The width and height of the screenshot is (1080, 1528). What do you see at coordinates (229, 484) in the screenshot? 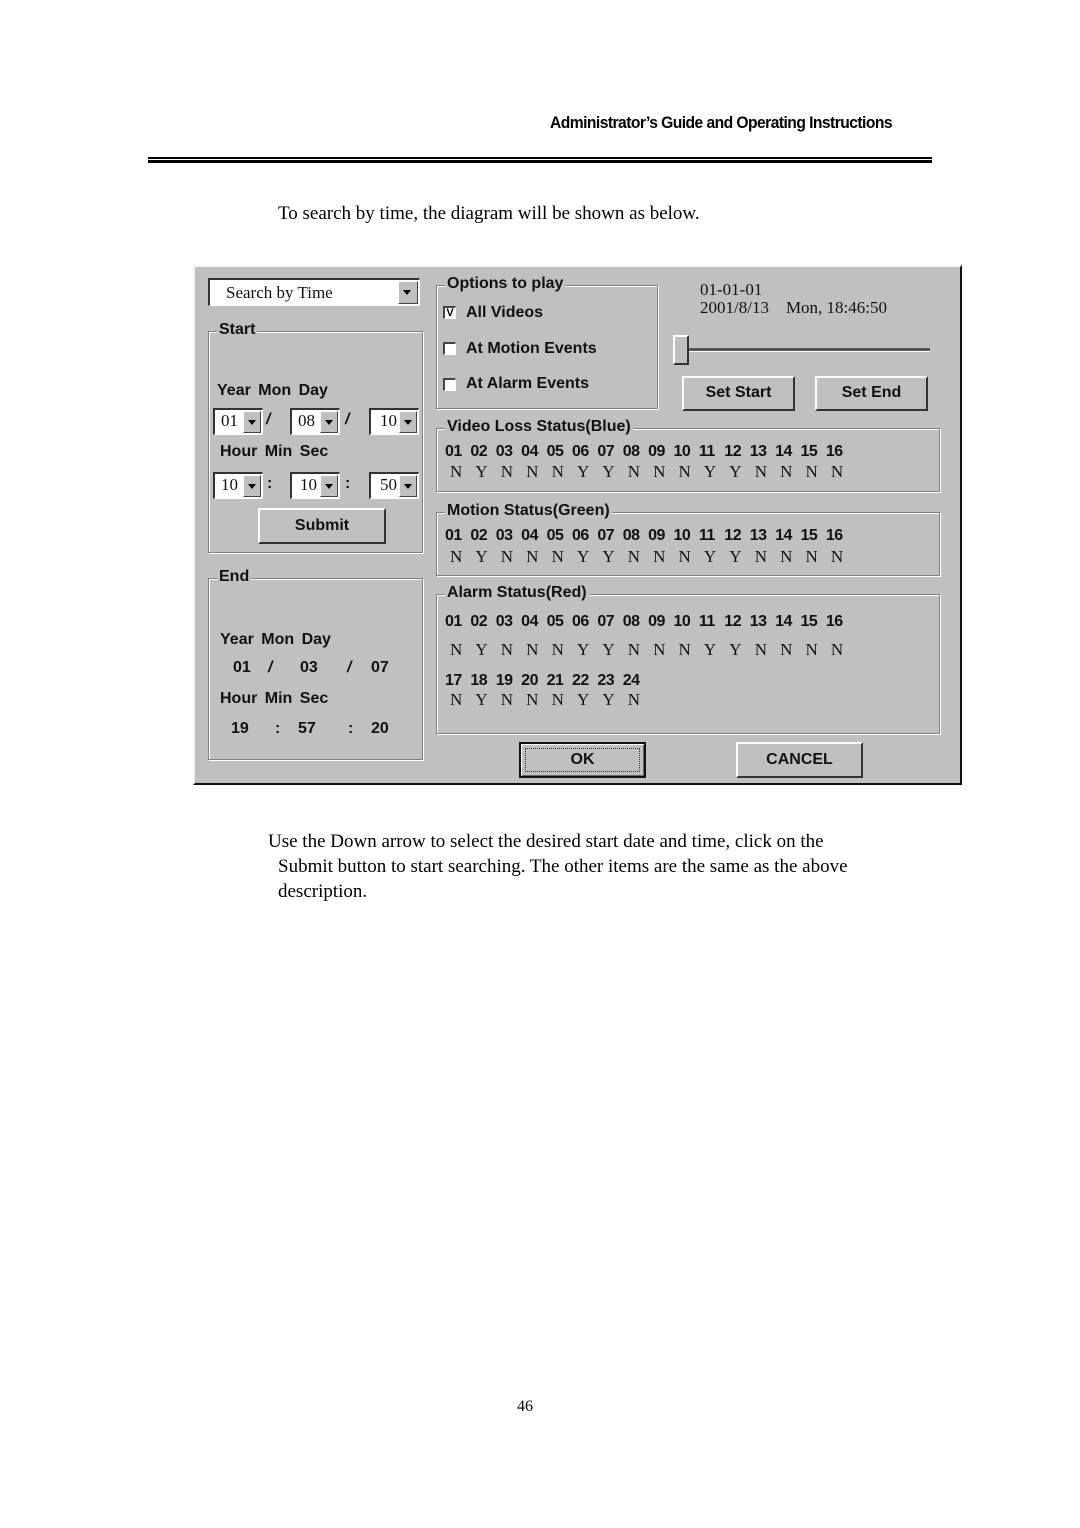
I see `start-hour-value: 10` at bounding box center [229, 484].